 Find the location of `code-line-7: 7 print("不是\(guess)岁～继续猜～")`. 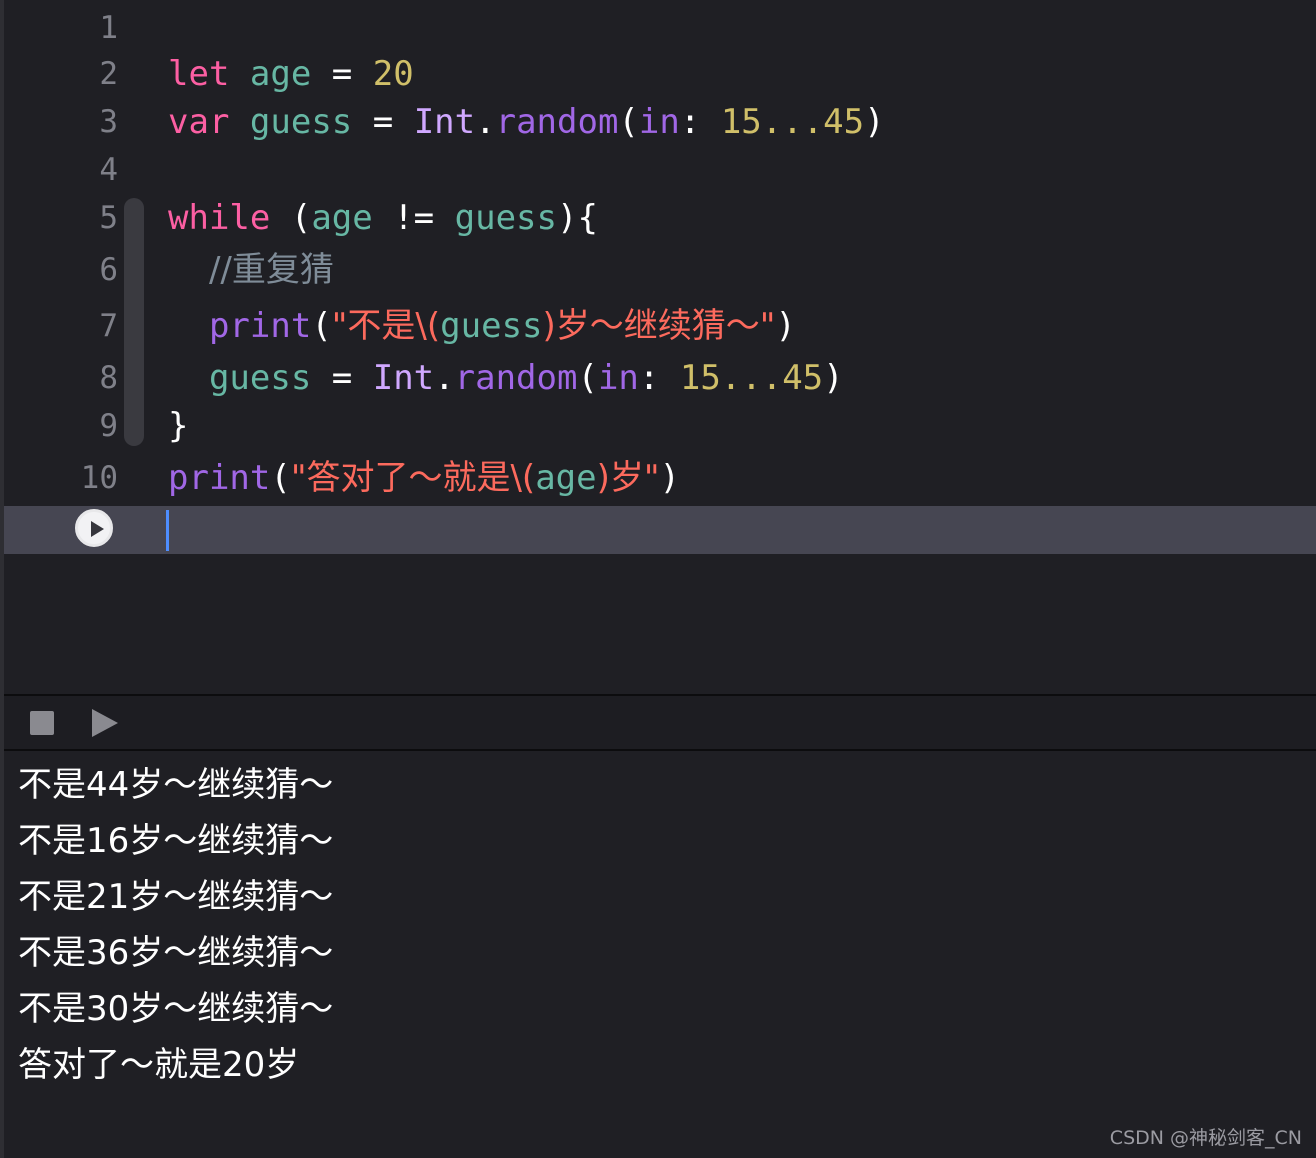

code-line-7: 7 print("不是\(guess)岁～继续猜～") is located at coordinates (660, 326).